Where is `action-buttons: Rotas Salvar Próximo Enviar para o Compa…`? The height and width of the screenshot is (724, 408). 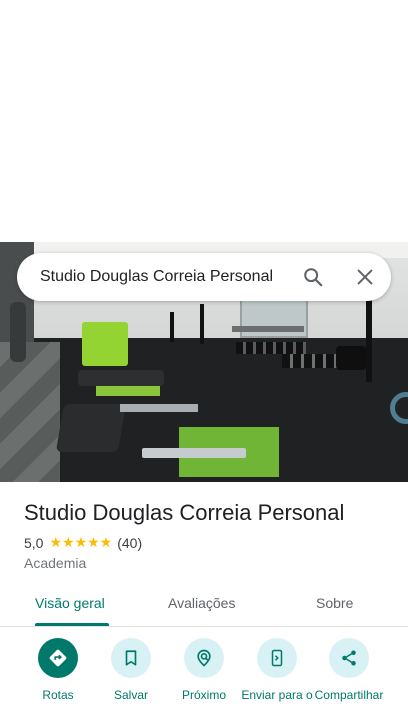
action-buttons: Rotas Salvar Próximo Enviar para o Compa… is located at coordinates (204, 681).